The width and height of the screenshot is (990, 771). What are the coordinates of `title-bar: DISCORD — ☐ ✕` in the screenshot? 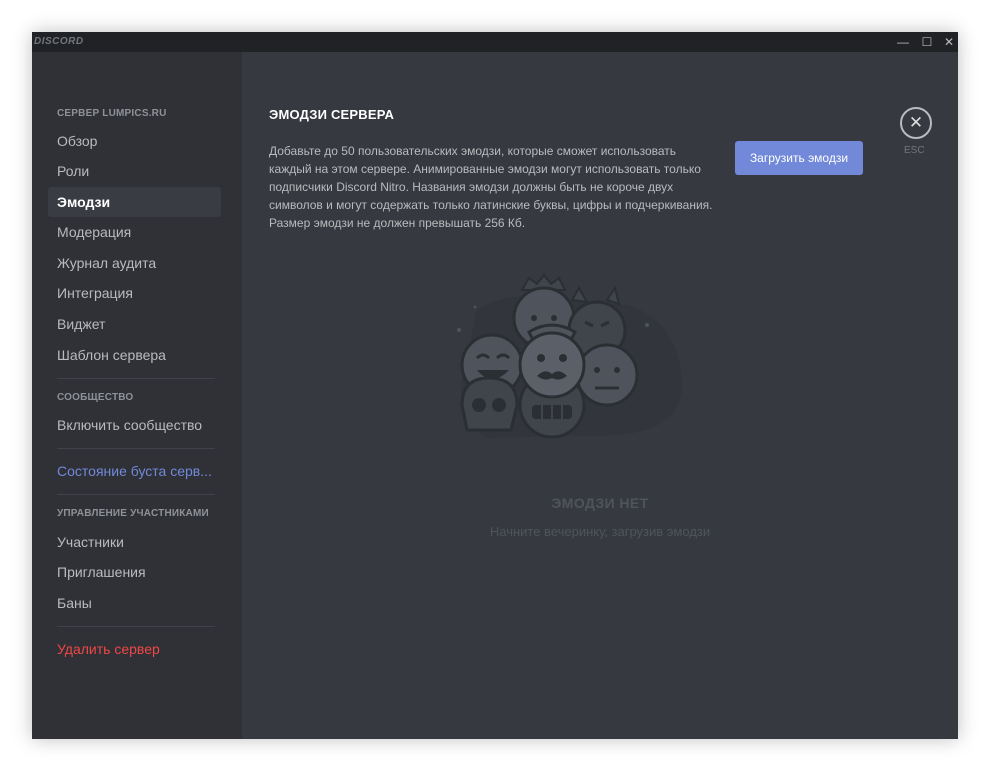 It's located at (495, 42).